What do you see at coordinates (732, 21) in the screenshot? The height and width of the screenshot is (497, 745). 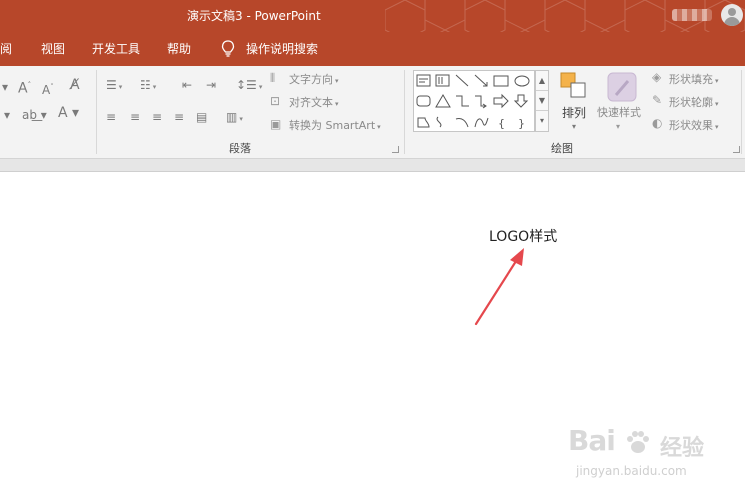 I see `avatar-body-shape` at bounding box center [732, 21].